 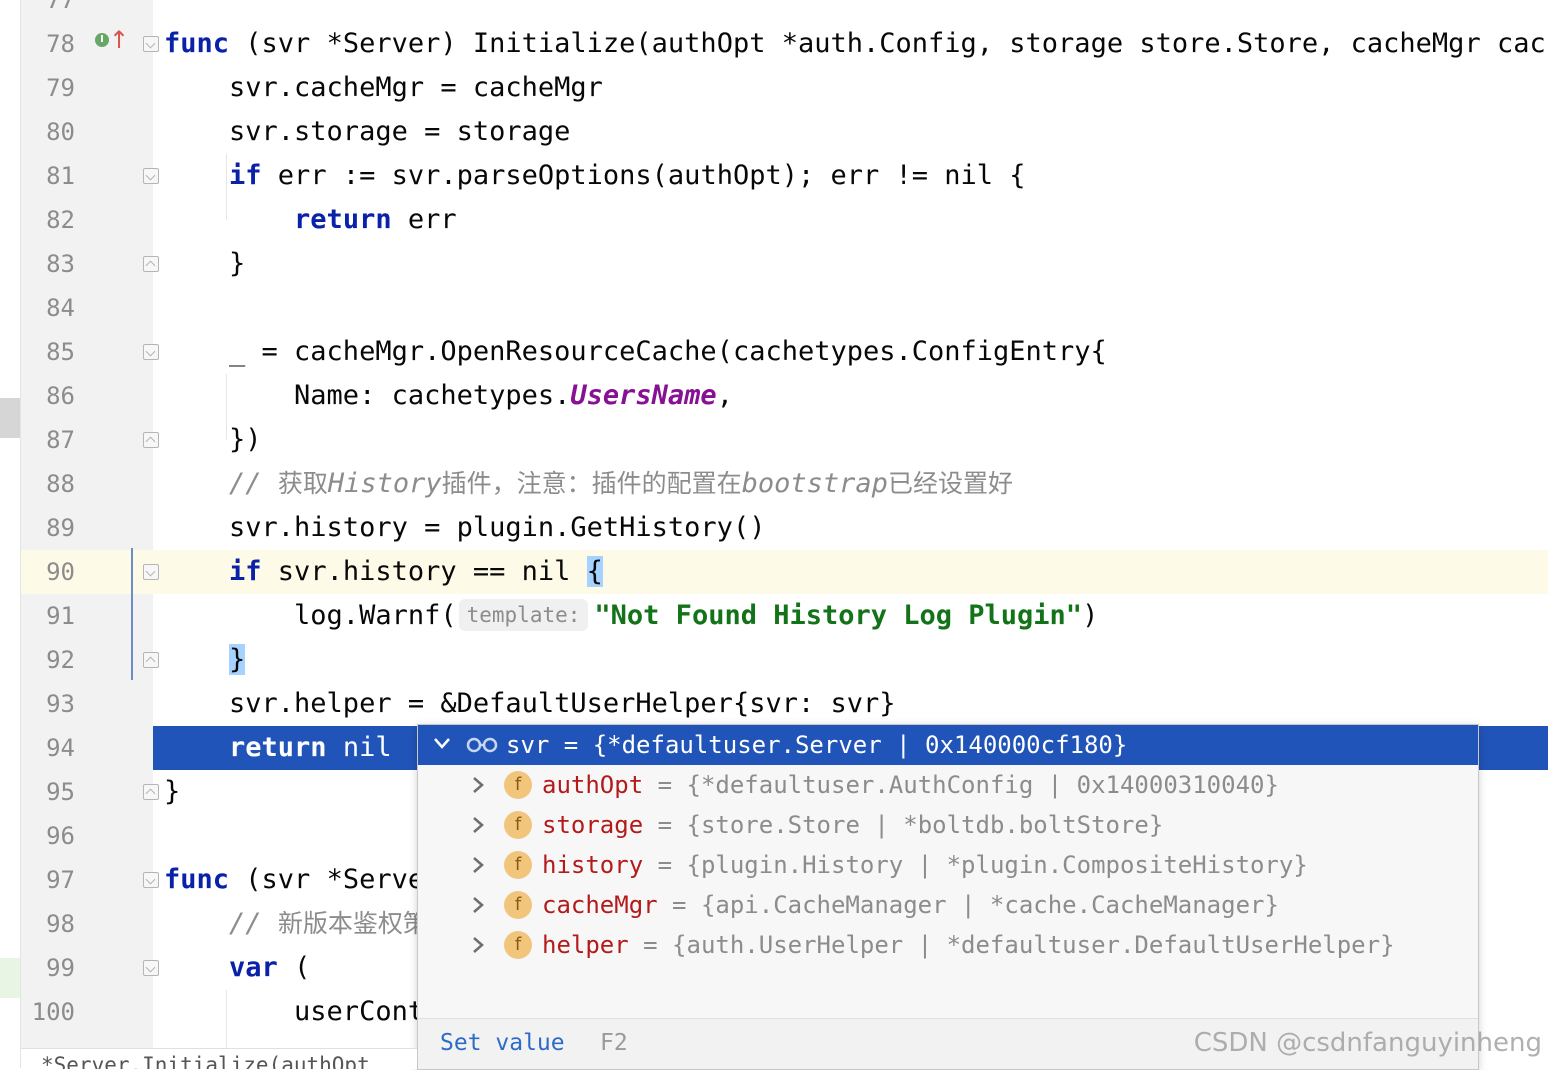 What do you see at coordinates (502, 1043) in the screenshot?
I see `set-value-link: Set value` at bounding box center [502, 1043].